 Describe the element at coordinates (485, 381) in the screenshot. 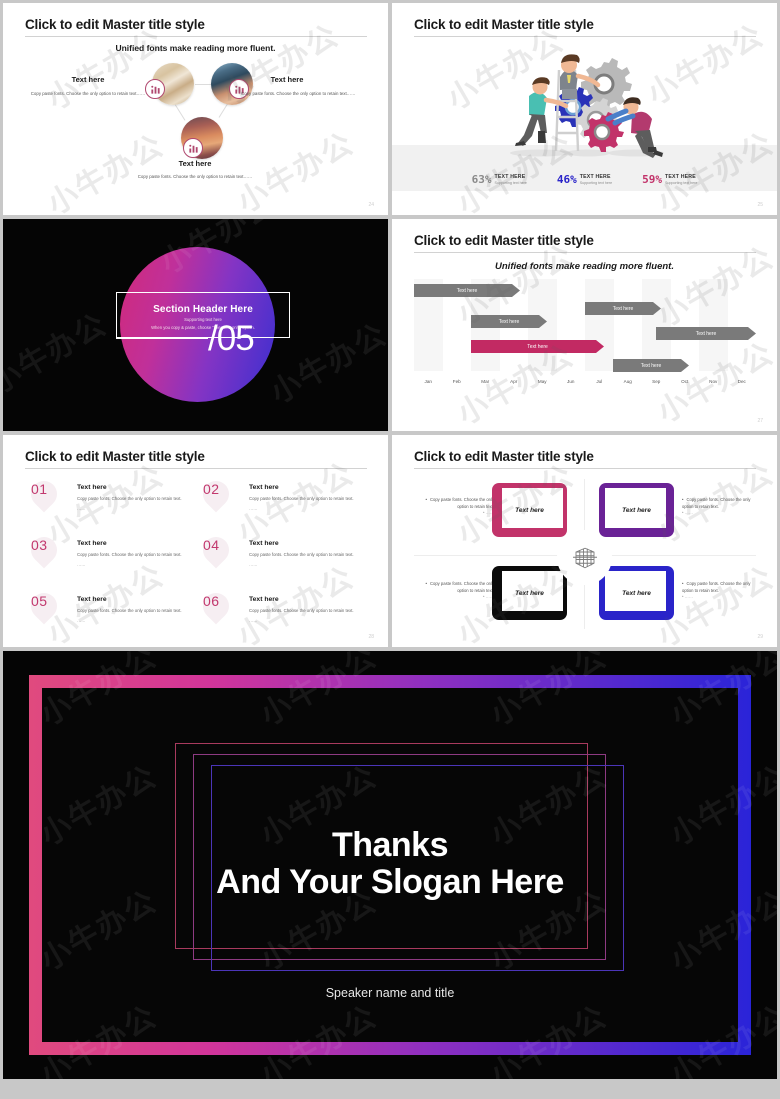

I see `axis-tick-mar: Mar` at that location.